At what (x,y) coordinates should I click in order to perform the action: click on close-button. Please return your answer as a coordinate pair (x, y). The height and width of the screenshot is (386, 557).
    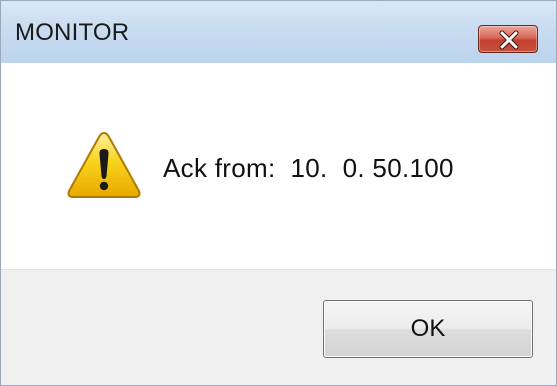
    Looking at the image, I should click on (508, 39).